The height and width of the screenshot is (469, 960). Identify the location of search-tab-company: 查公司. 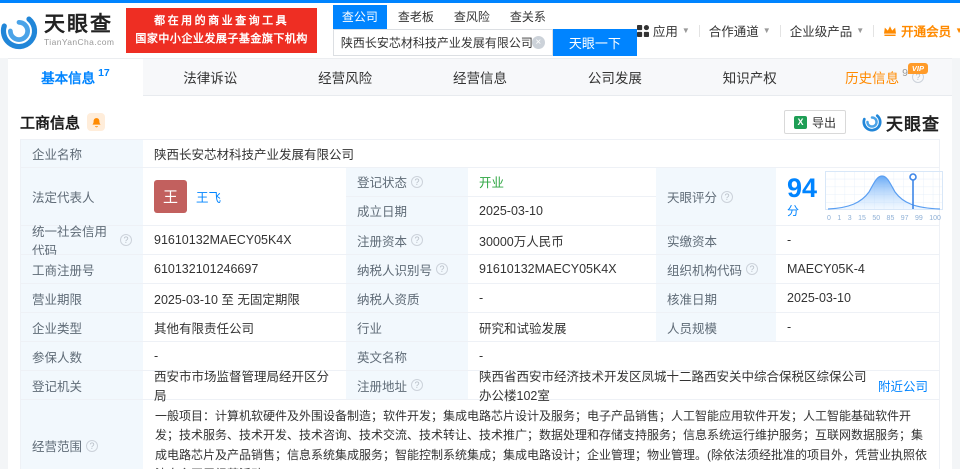
(359, 17).